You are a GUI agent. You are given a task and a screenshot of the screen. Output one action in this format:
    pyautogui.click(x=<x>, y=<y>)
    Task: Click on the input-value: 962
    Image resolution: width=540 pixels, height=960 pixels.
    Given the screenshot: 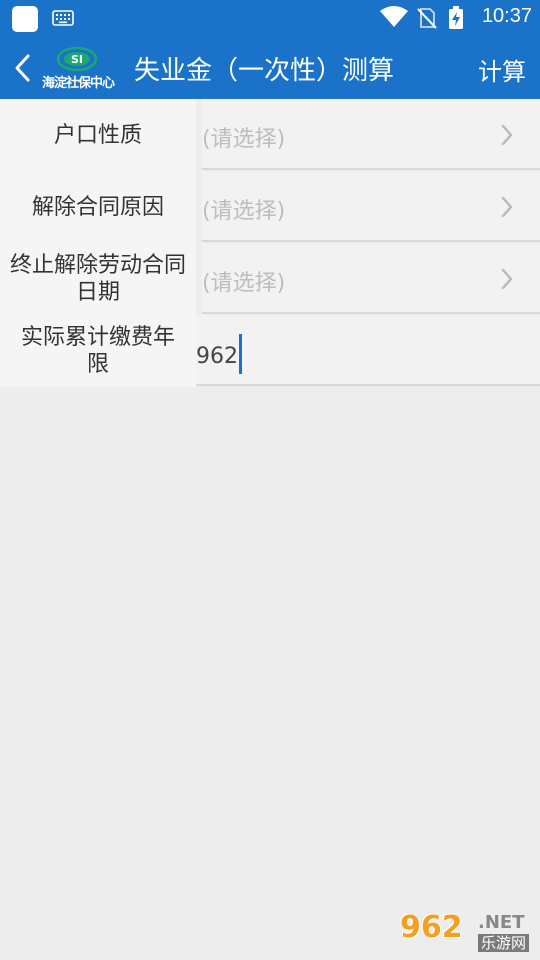 What is the action you would take?
    pyautogui.click(x=219, y=355)
    